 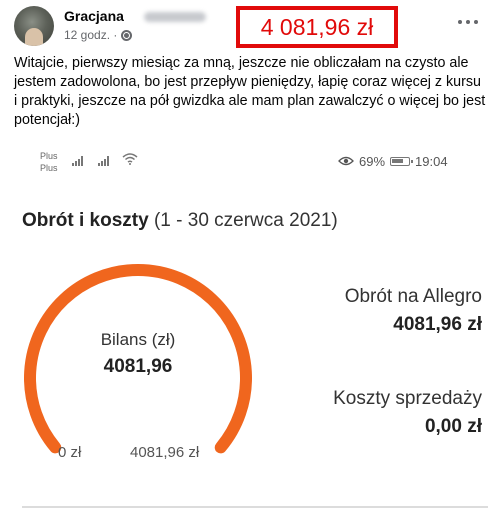 What do you see at coordinates (49, 162) in the screenshot?
I see `carrier-info: Plus Plus` at bounding box center [49, 162].